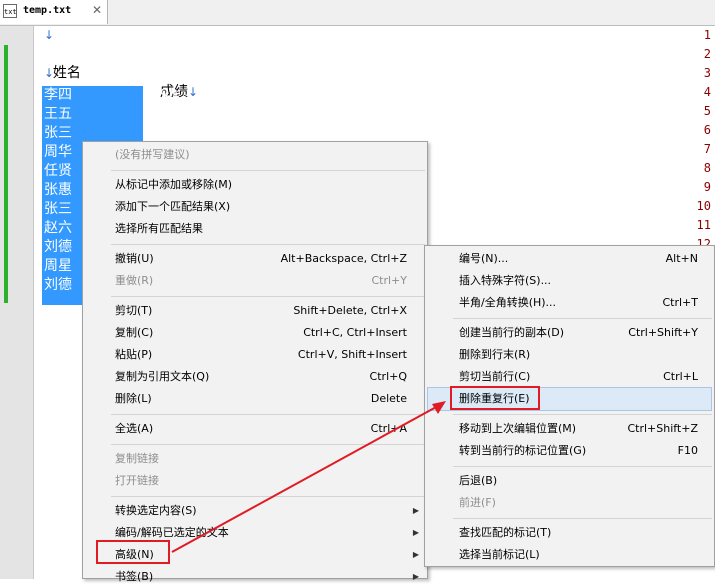 This screenshot has height=588, width=715. Describe the element at coordinates (255, 511) in the screenshot. I see `menu-item-convert: 转换选定内容(S) ▶` at that location.